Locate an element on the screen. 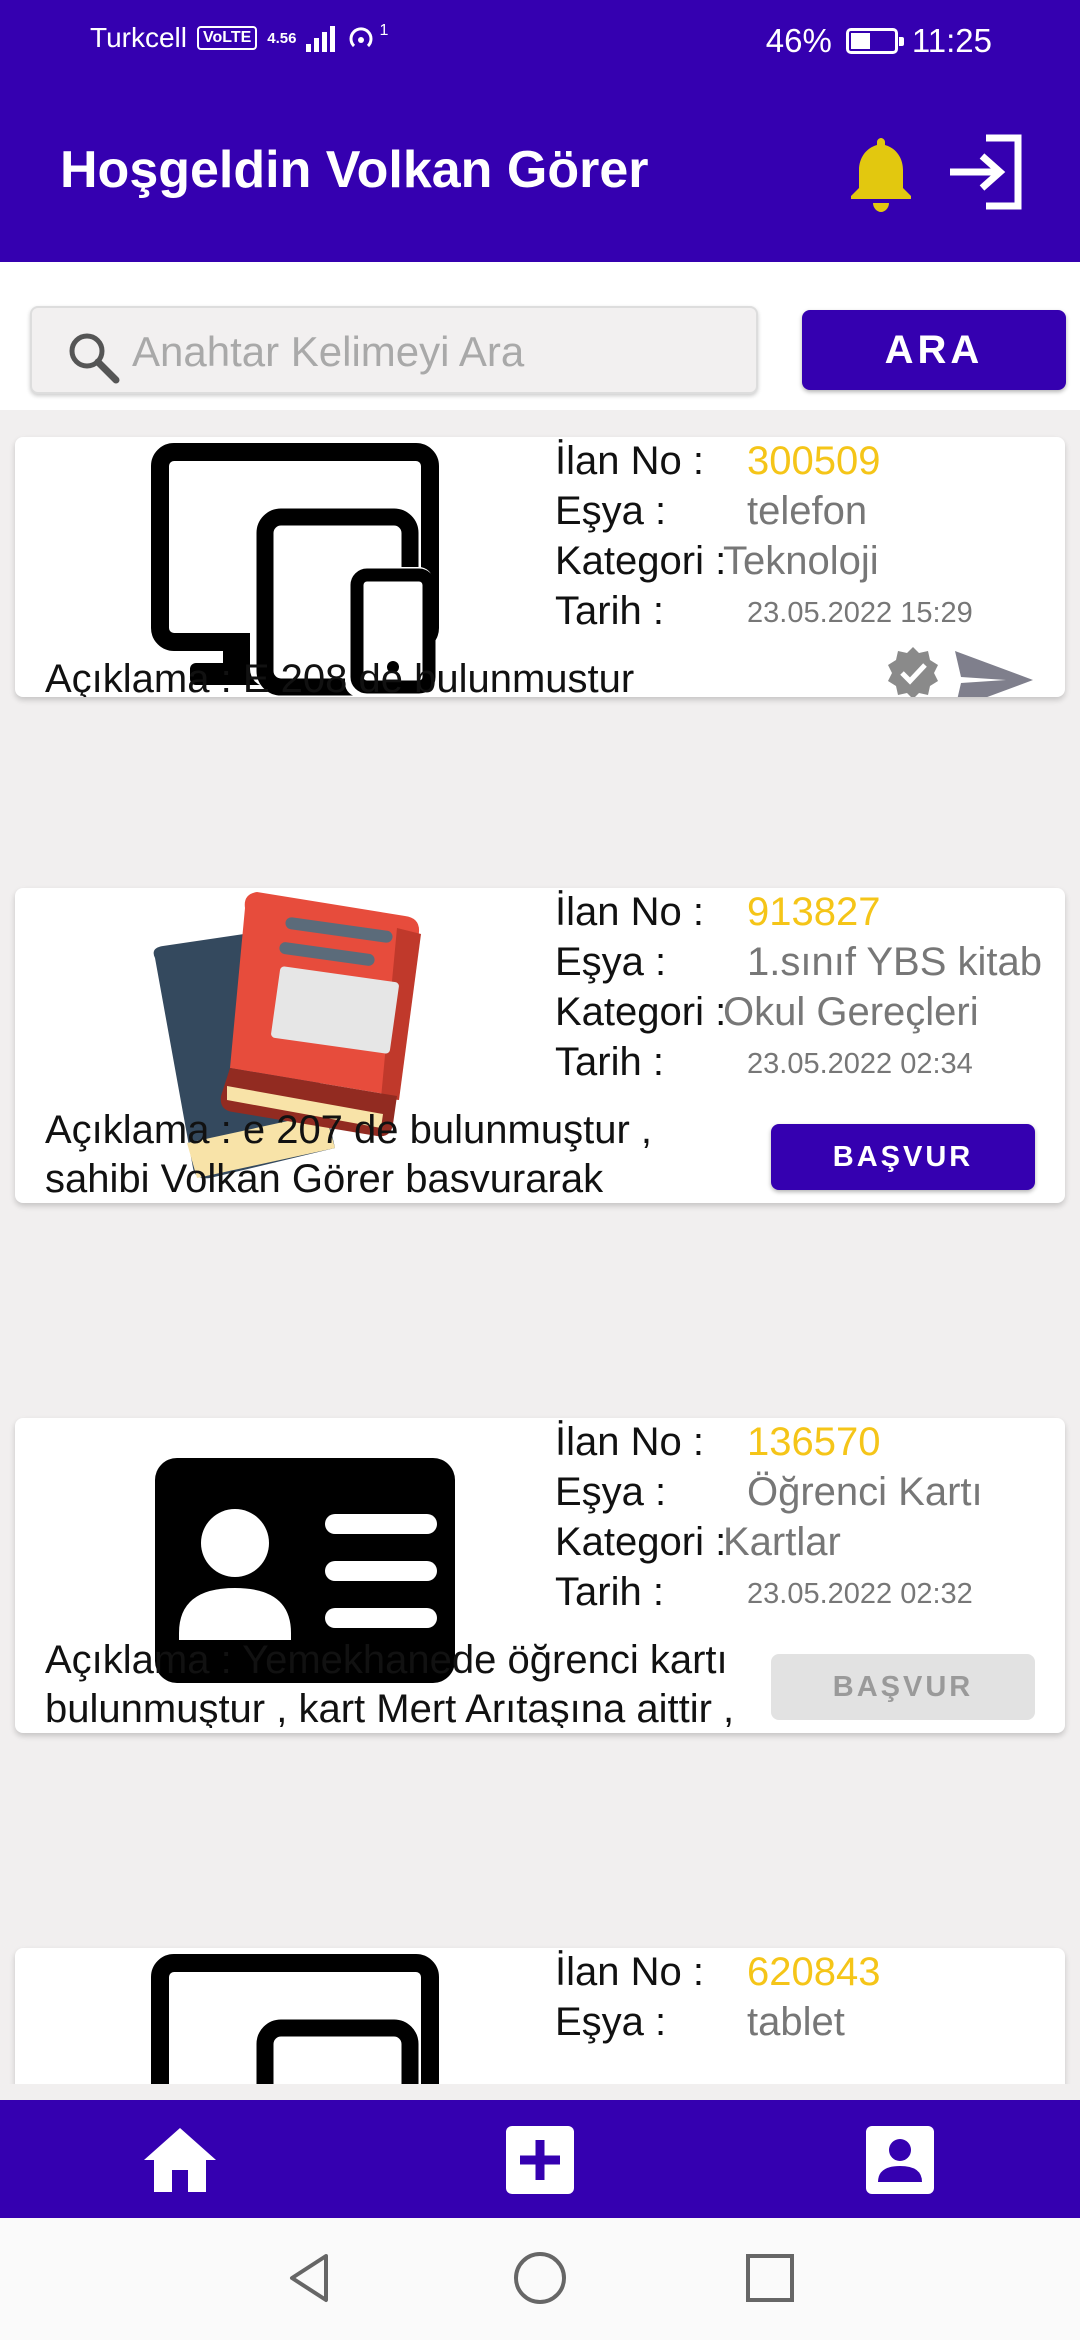  esya-row: Eşya : tablet is located at coordinates (810, 2030).